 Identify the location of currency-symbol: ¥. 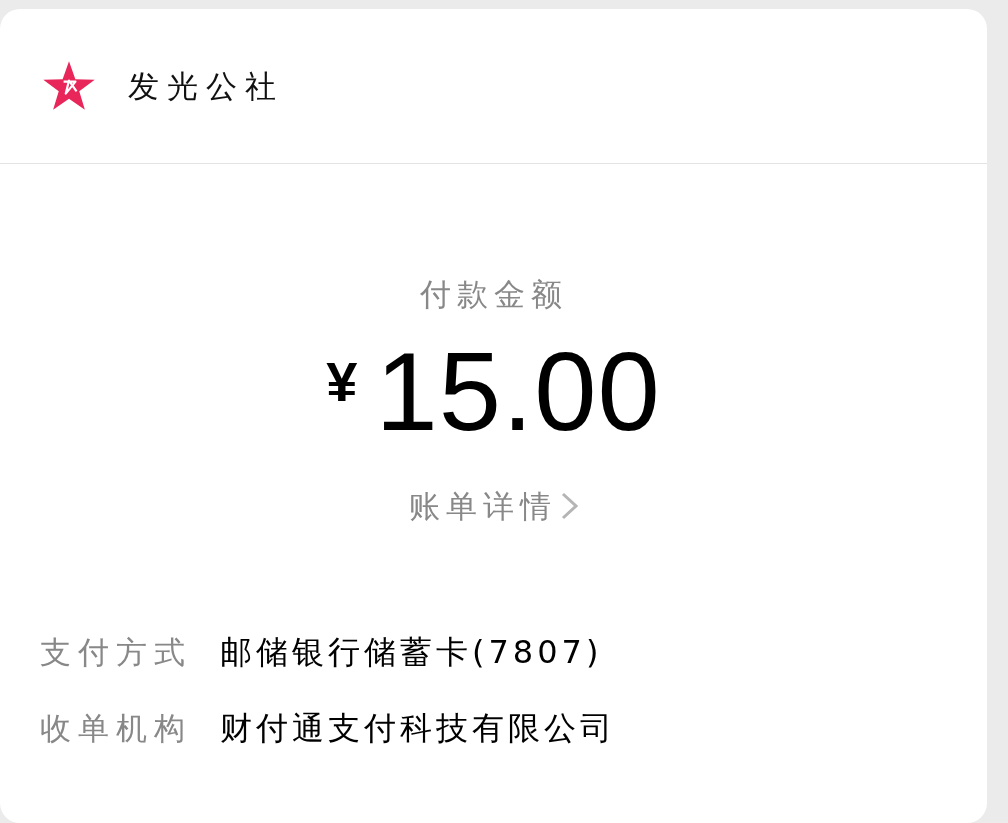
(342, 382).